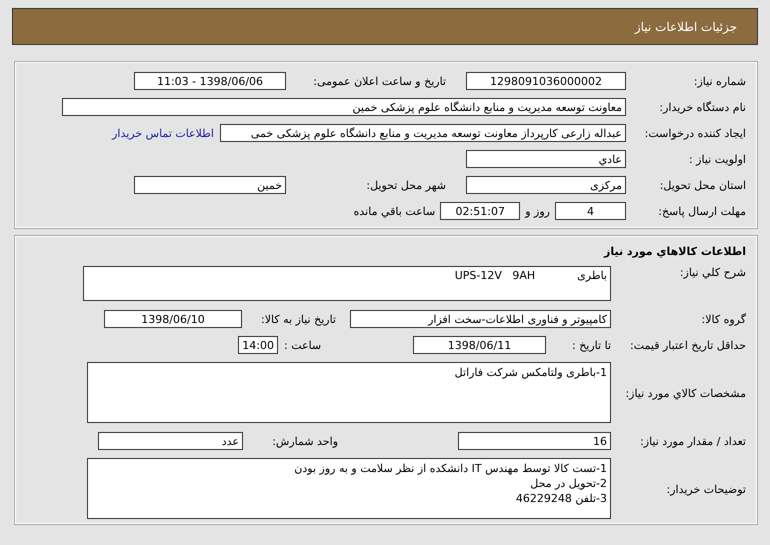 Image resolution: width=770 pixels, height=545 pixels. What do you see at coordinates (450, 468) in the screenshot?
I see `note-line: 1-تست کالا توسط مهندس IT دانشکده از نظر سلامت و به روز بودن` at bounding box center [450, 468].